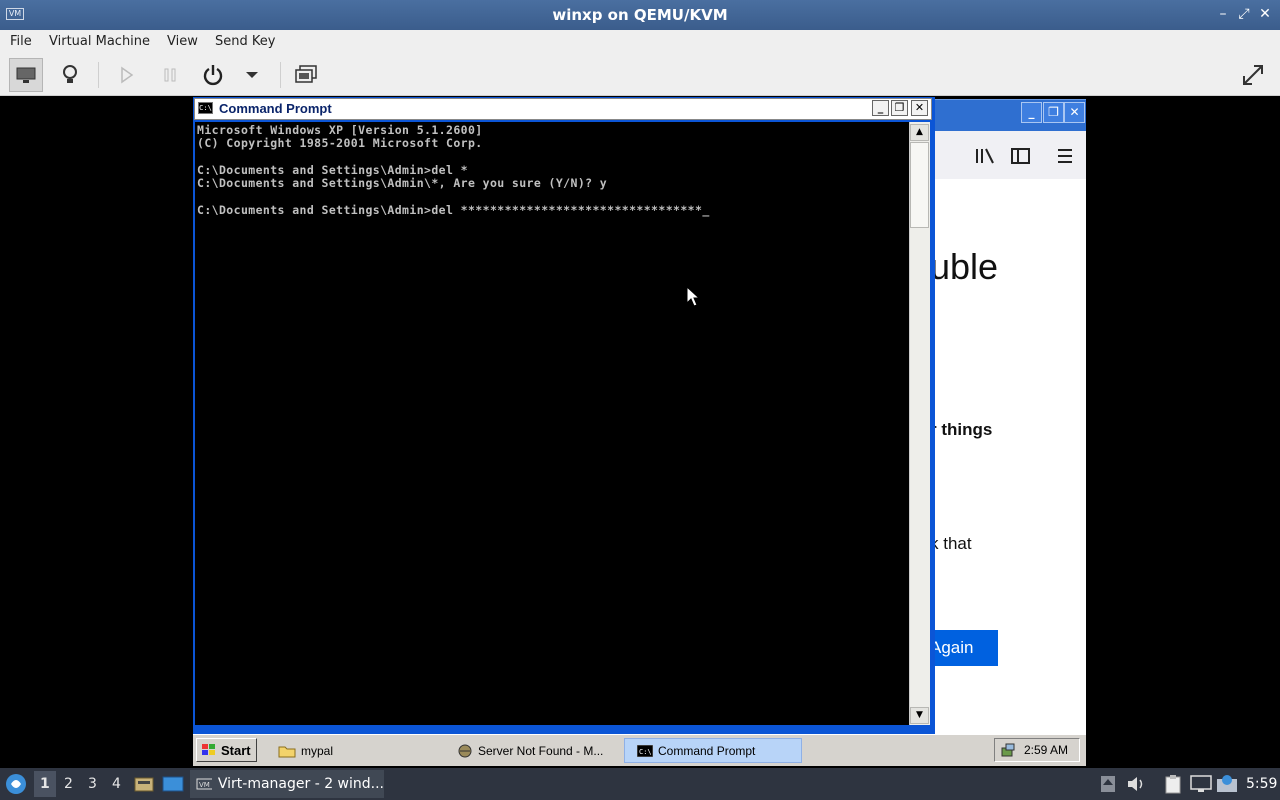 The image size is (1280, 800). What do you see at coordinates (919, 185) in the screenshot?
I see `scroll-thumb` at bounding box center [919, 185].